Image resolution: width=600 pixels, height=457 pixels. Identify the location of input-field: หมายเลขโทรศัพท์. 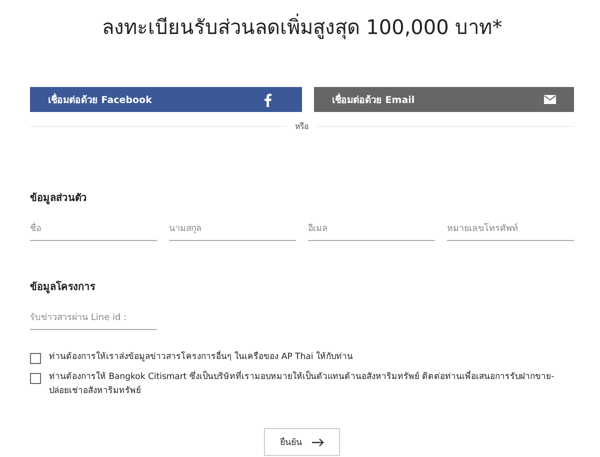
(510, 230).